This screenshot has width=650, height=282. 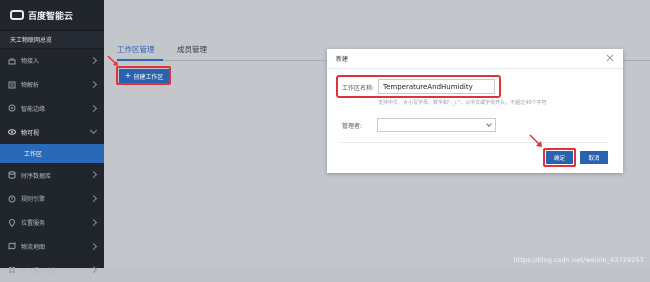 I want to click on sidebar-item-label: 物流地图, so click(x=33, y=247).